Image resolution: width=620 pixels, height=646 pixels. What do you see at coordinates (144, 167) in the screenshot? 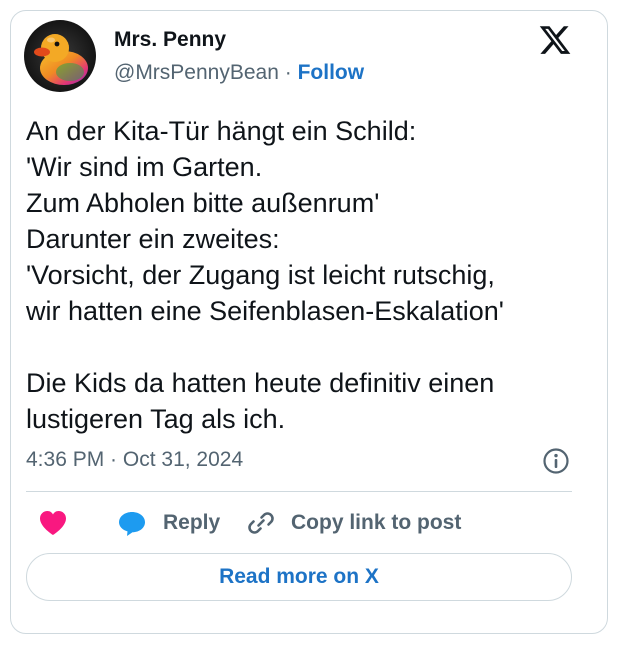
I see `tweet-line: 'Wir sind im Garten.` at bounding box center [144, 167].